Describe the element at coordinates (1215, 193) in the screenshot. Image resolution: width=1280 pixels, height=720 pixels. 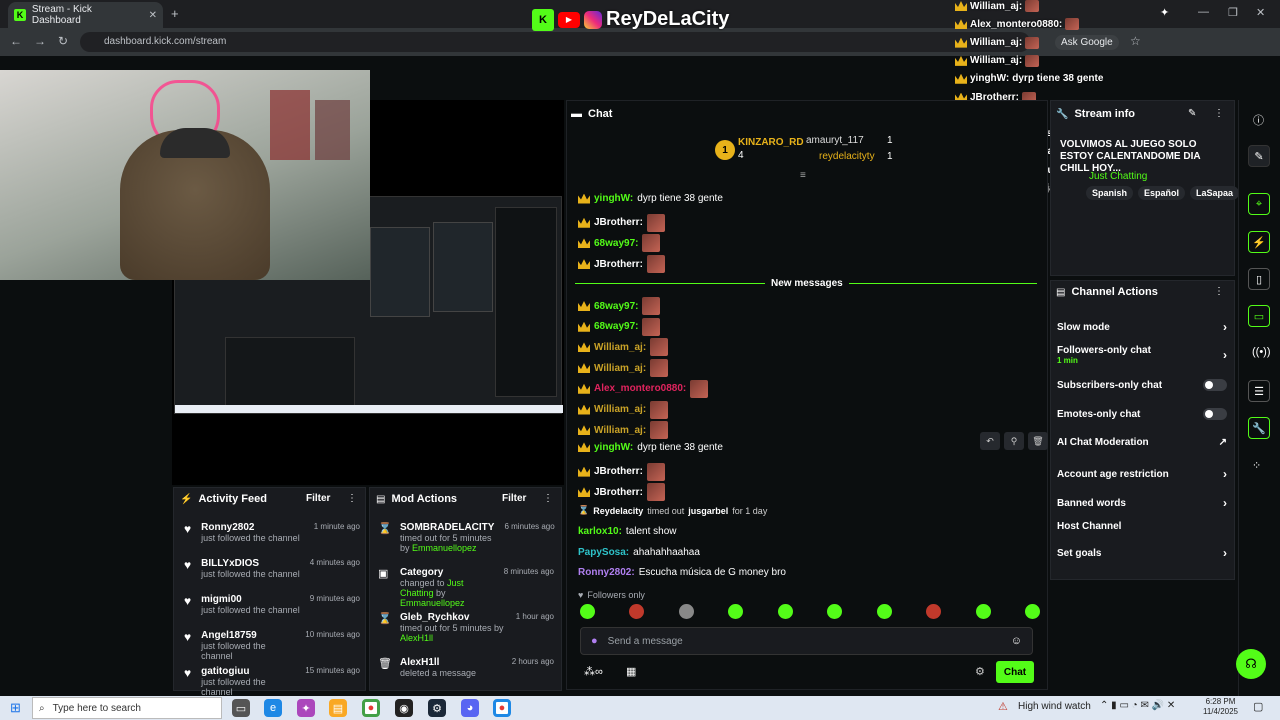
I see `stream-tag: LaSapaa` at that location.